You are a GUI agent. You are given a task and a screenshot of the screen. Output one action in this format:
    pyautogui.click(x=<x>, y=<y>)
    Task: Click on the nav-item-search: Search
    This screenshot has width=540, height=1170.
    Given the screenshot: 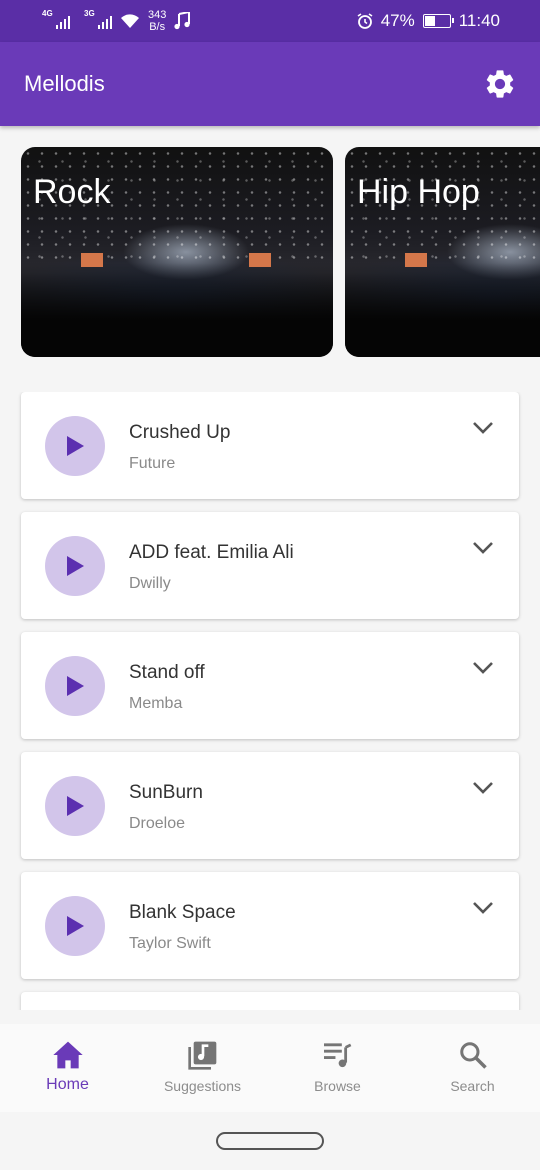 What is the action you would take?
    pyautogui.click(x=472, y=1068)
    